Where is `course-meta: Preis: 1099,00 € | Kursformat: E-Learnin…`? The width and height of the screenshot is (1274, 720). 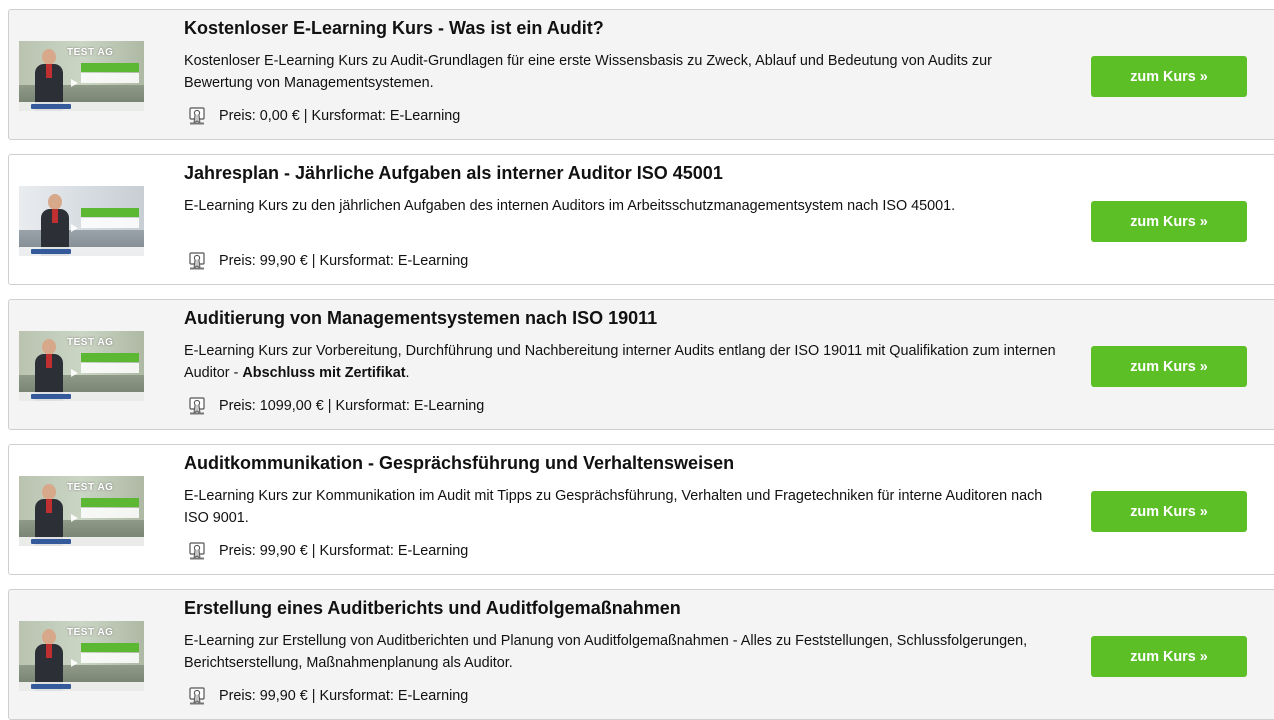 course-meta: Preis: 1099,00 € | Kursformat: E-Learnin… is located at coordinates (336, 406).